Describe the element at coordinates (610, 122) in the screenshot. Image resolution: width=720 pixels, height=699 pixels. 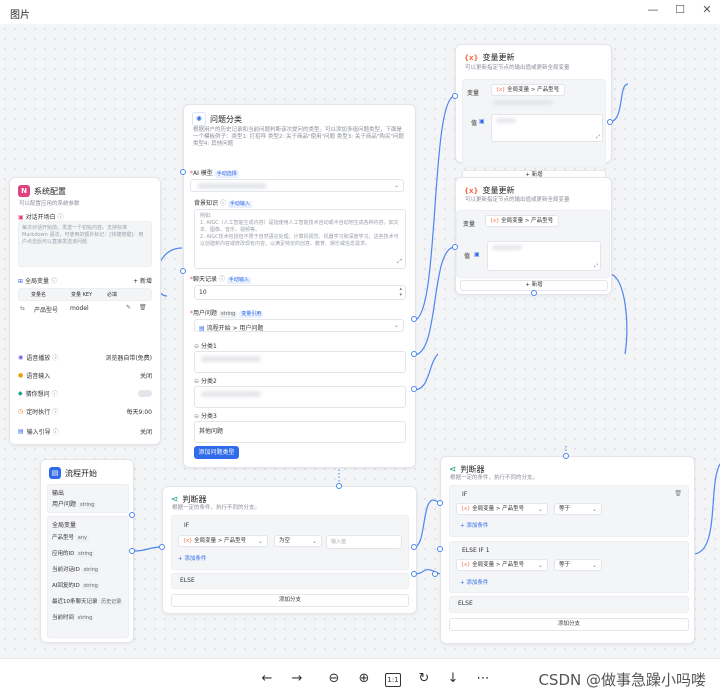
I see `update1-output-handle` at that location.